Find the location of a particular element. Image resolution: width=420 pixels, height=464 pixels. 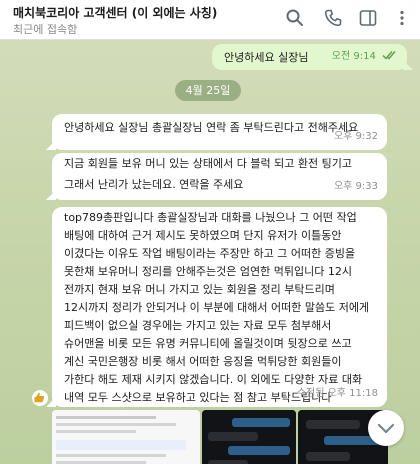

message-line: top789총판입니다 총괄실장님과 대화를 나눴으나 그 어떤 작업 is located at coordinates (210, 217).